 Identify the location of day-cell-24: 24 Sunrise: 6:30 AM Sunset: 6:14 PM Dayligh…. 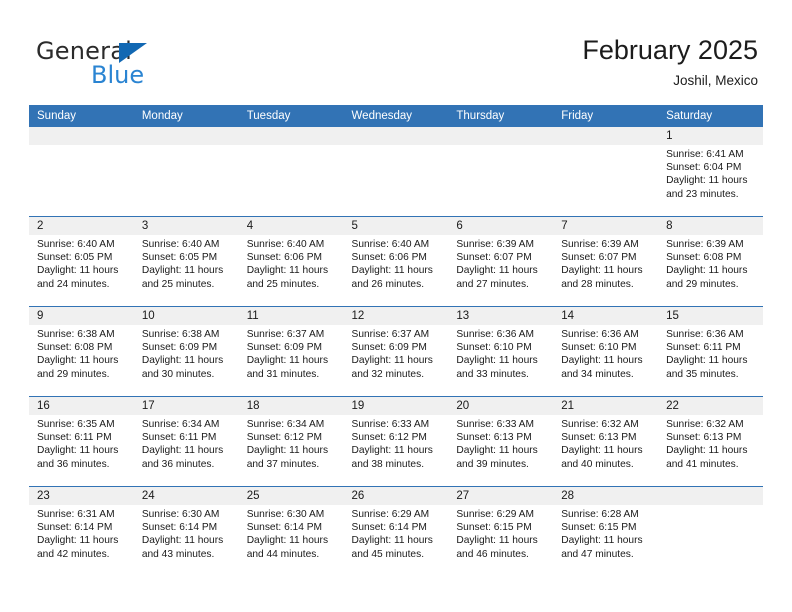
(186, 531).